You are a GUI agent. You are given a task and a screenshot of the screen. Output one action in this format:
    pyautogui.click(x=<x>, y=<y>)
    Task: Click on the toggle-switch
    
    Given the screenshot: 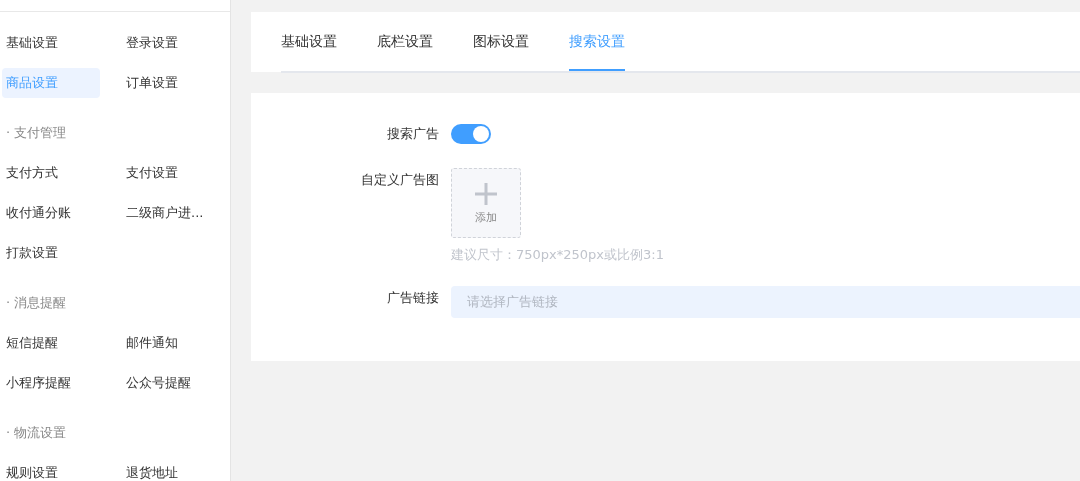 What is the action you would take?
    pyautogui.click(x=471, y=134)
    